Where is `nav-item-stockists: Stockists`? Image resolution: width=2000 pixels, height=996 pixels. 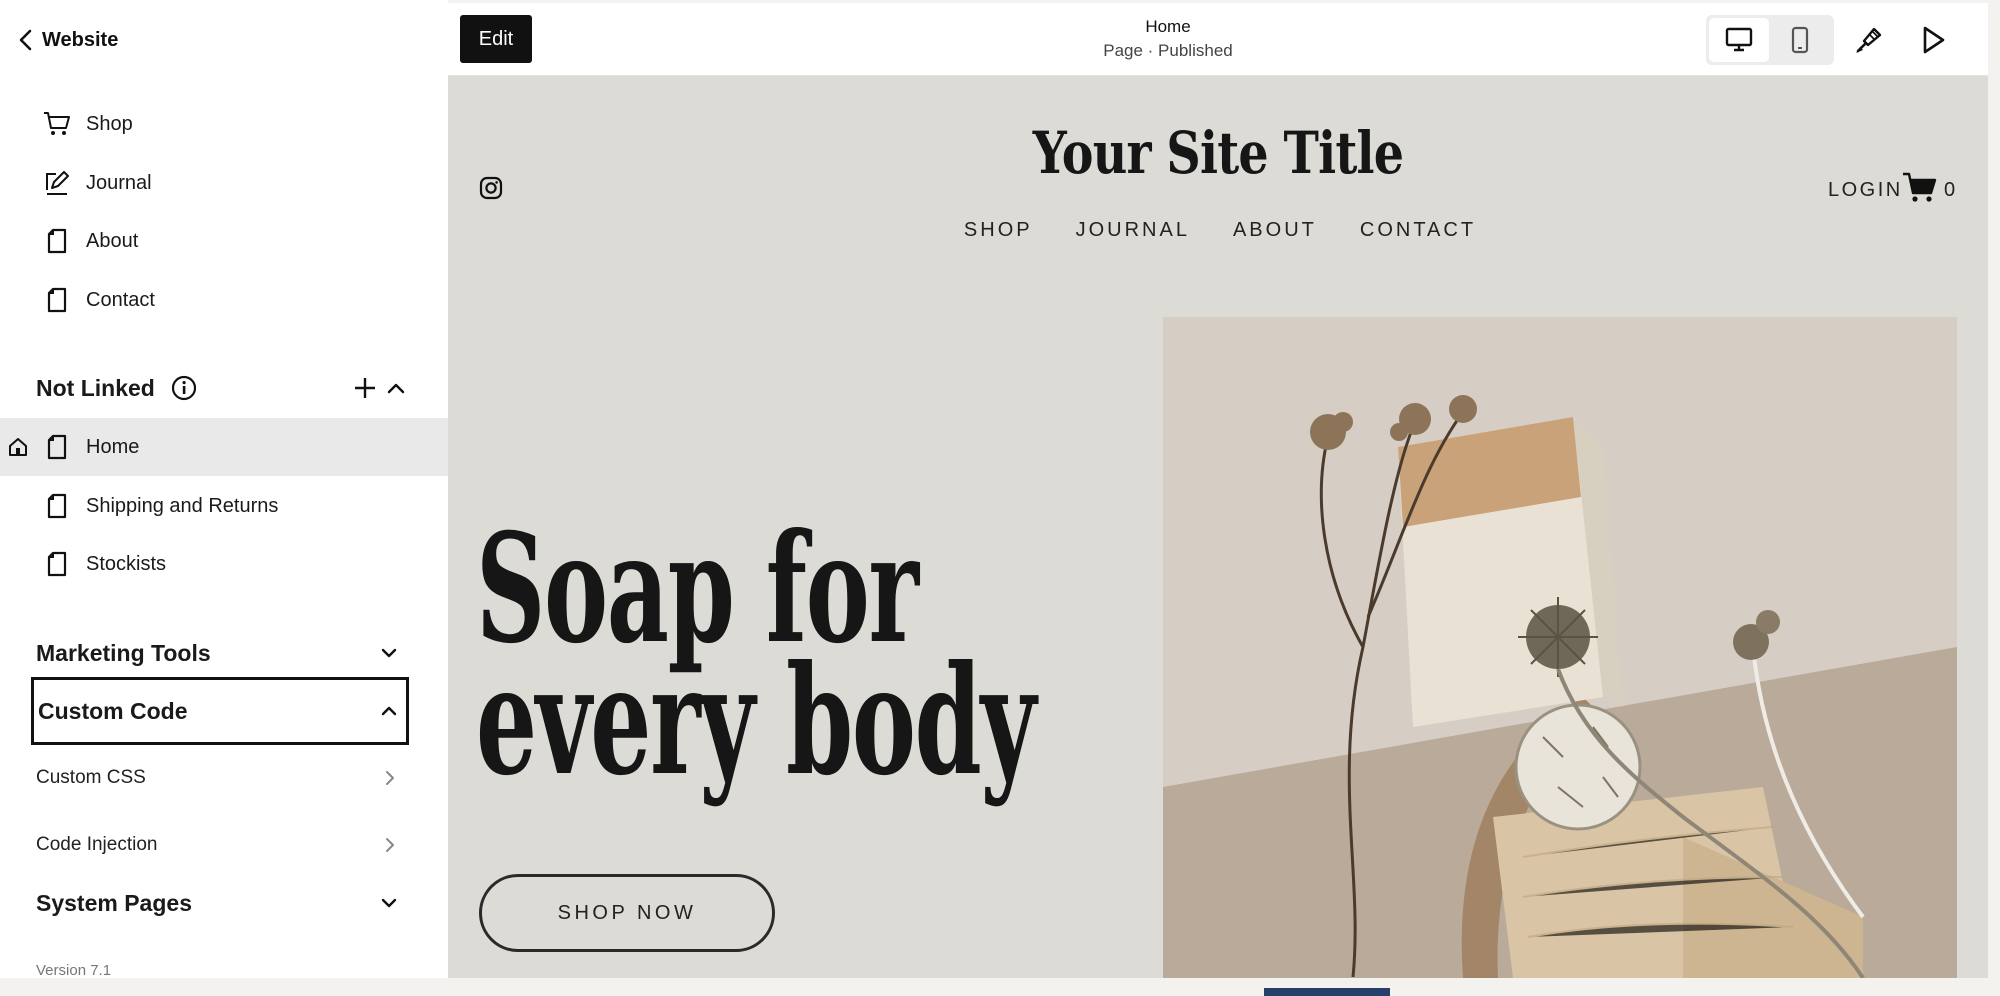
nav-item-stockists: Stockists is located at coordinates (224, 564).